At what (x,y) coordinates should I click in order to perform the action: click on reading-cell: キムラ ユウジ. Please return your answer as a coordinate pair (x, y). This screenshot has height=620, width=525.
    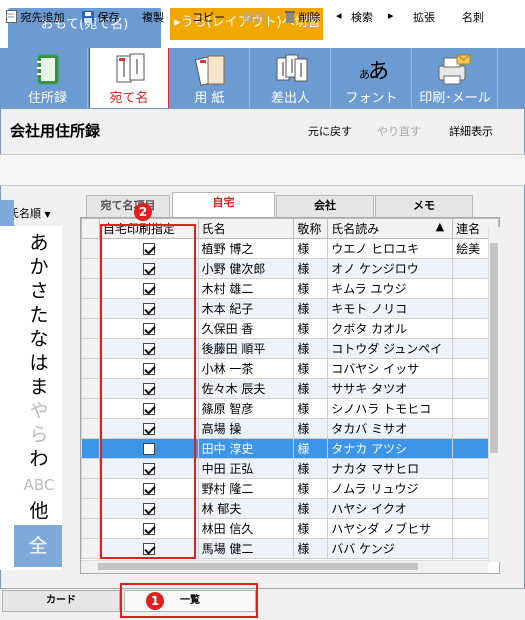
    Looking at the image, I should click on (390, 288).